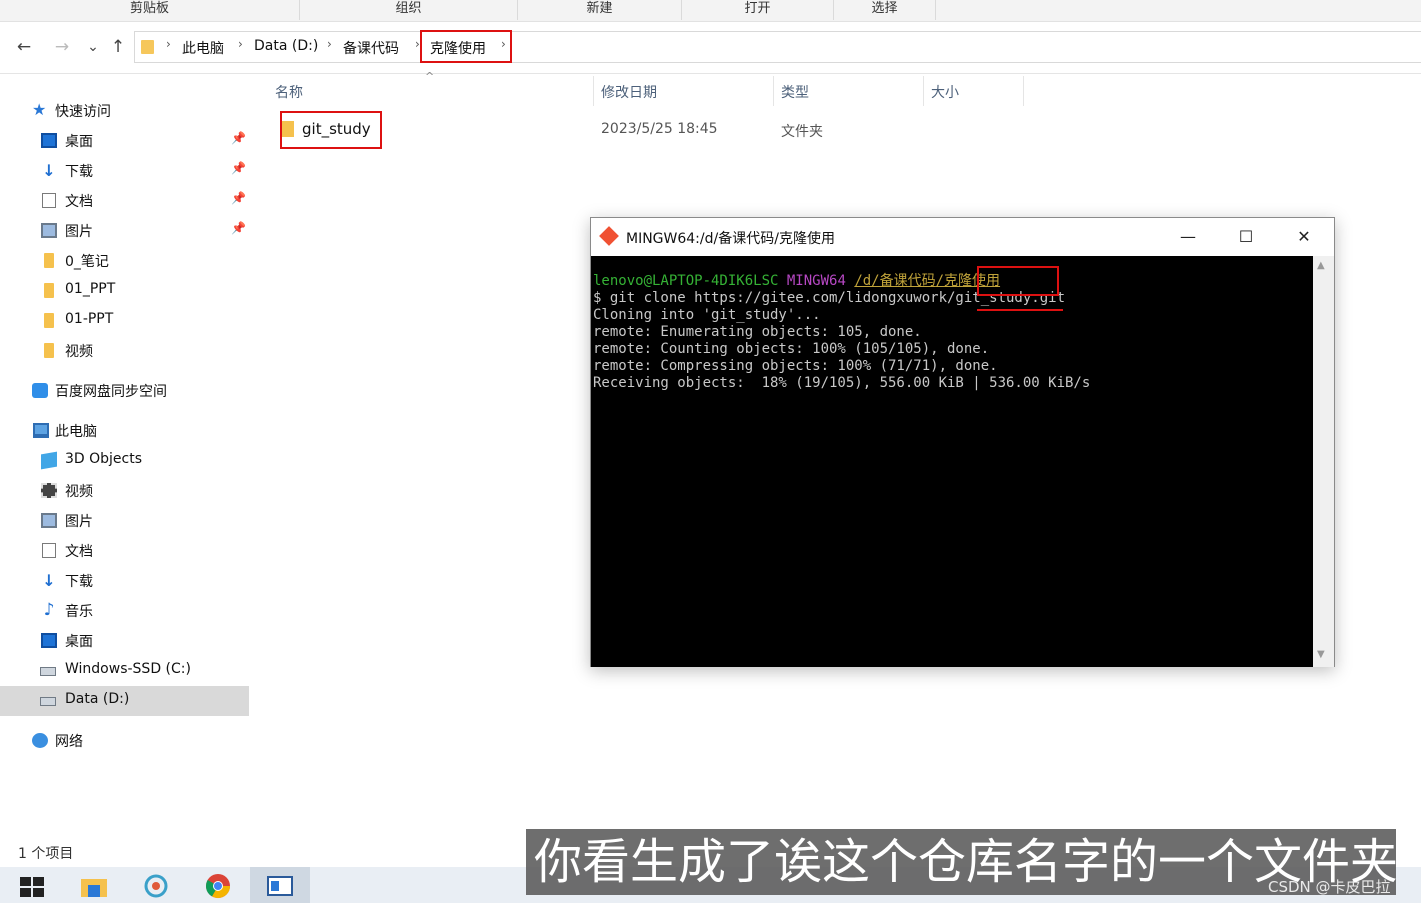  I want to click on picture-icon, so click(49, 230).